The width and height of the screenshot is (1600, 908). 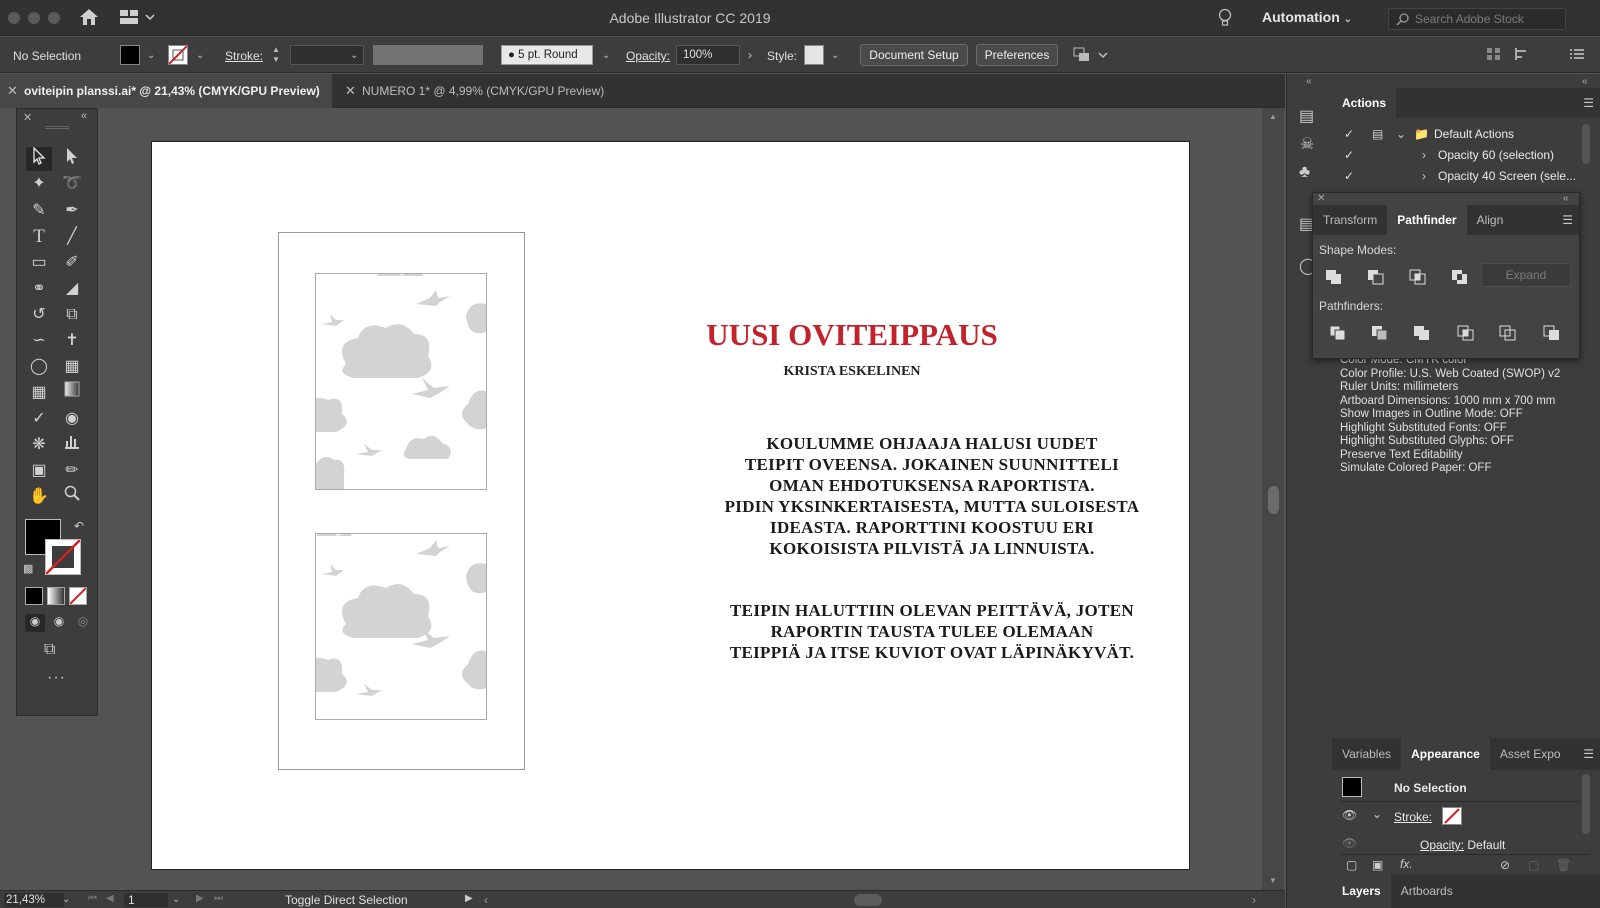 What do you see at coordinates (146, 900) in the screenshot?
I see `artboard-number-input: 1` at bounding box center [146, 900].